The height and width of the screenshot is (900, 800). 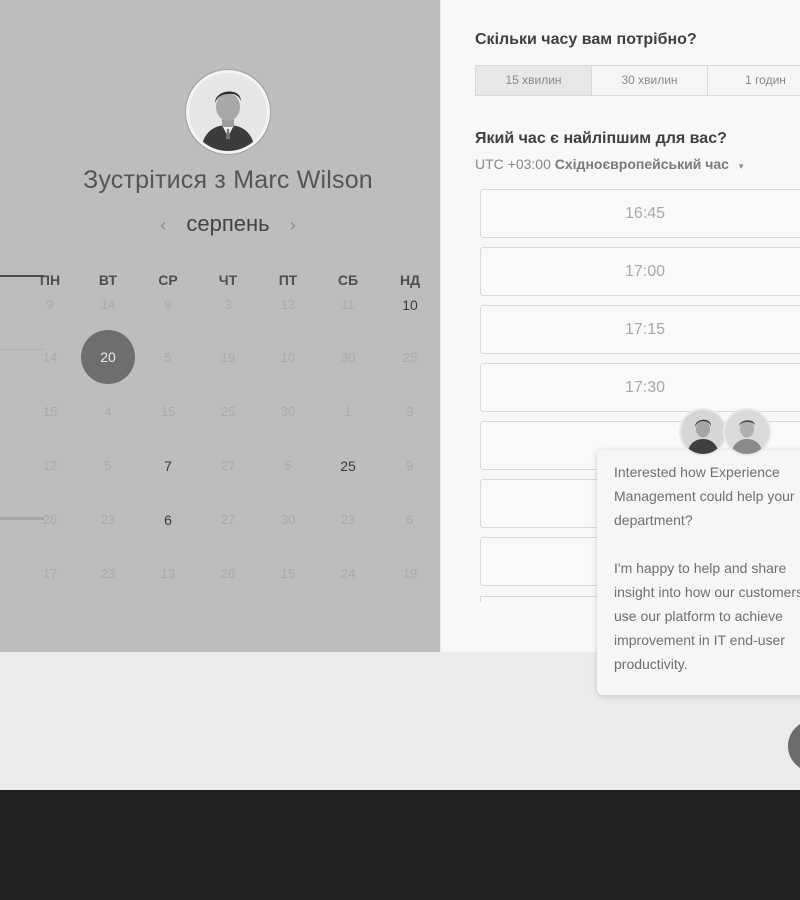 I want to click on calendar-day: 17, so click(x=50, y=573).